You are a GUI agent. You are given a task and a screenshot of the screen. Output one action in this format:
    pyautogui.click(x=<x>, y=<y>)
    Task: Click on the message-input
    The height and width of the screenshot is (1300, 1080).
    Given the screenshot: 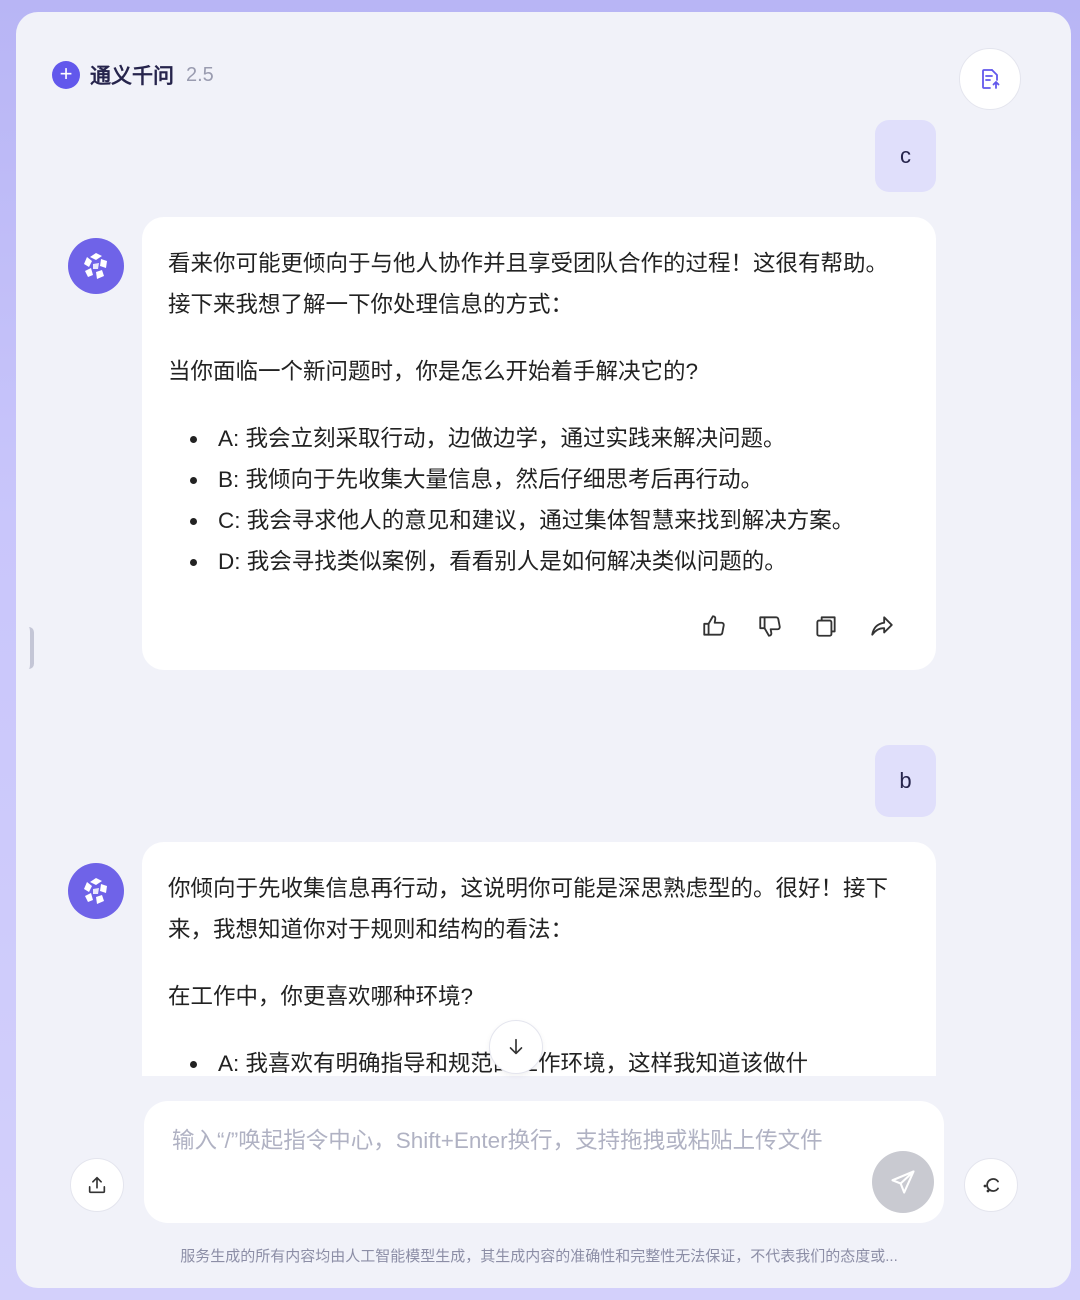 What is the action you would take?
    pyautogui.click(x=512, y=1163)
    